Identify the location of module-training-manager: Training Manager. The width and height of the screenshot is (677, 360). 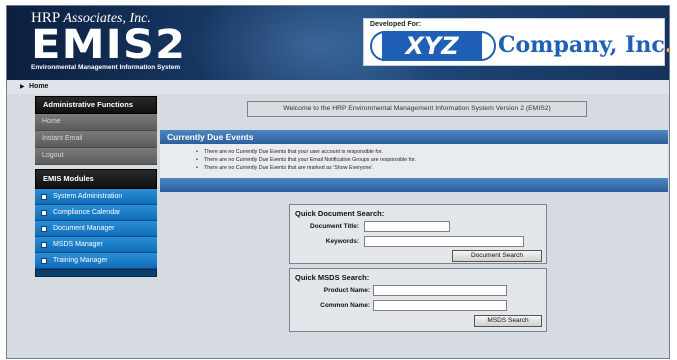
(96, 261).